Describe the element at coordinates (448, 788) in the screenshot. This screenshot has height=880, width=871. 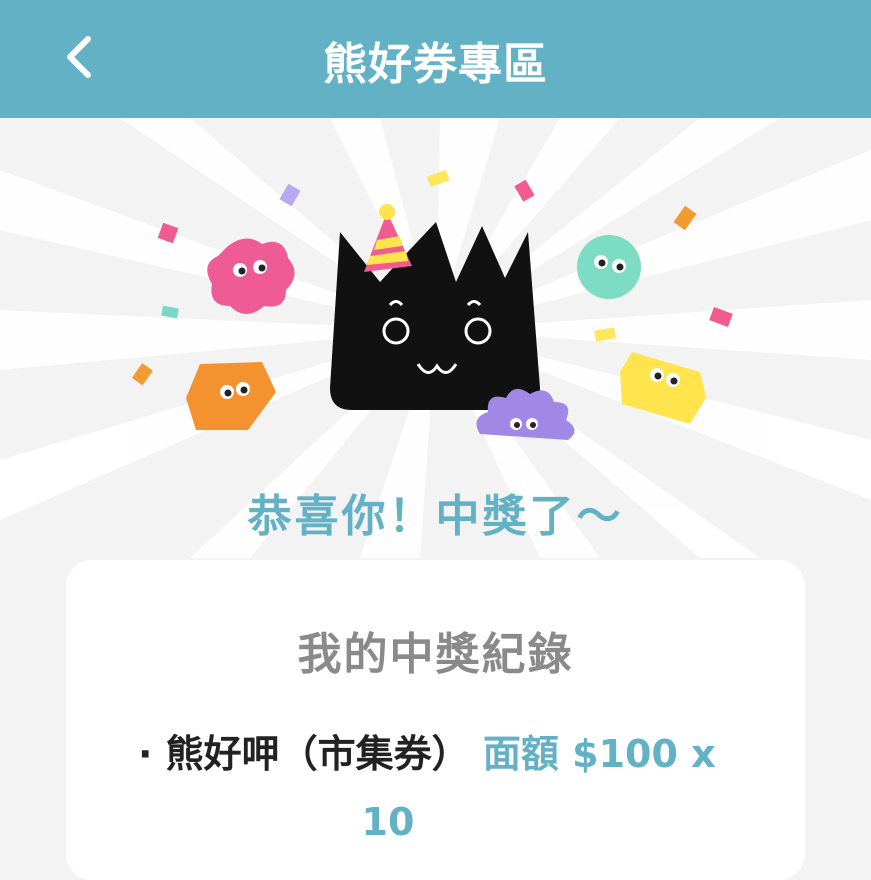
I see `prize-record-item: · 熊好呷（市集券） 面額 $100 x 10` at that location.